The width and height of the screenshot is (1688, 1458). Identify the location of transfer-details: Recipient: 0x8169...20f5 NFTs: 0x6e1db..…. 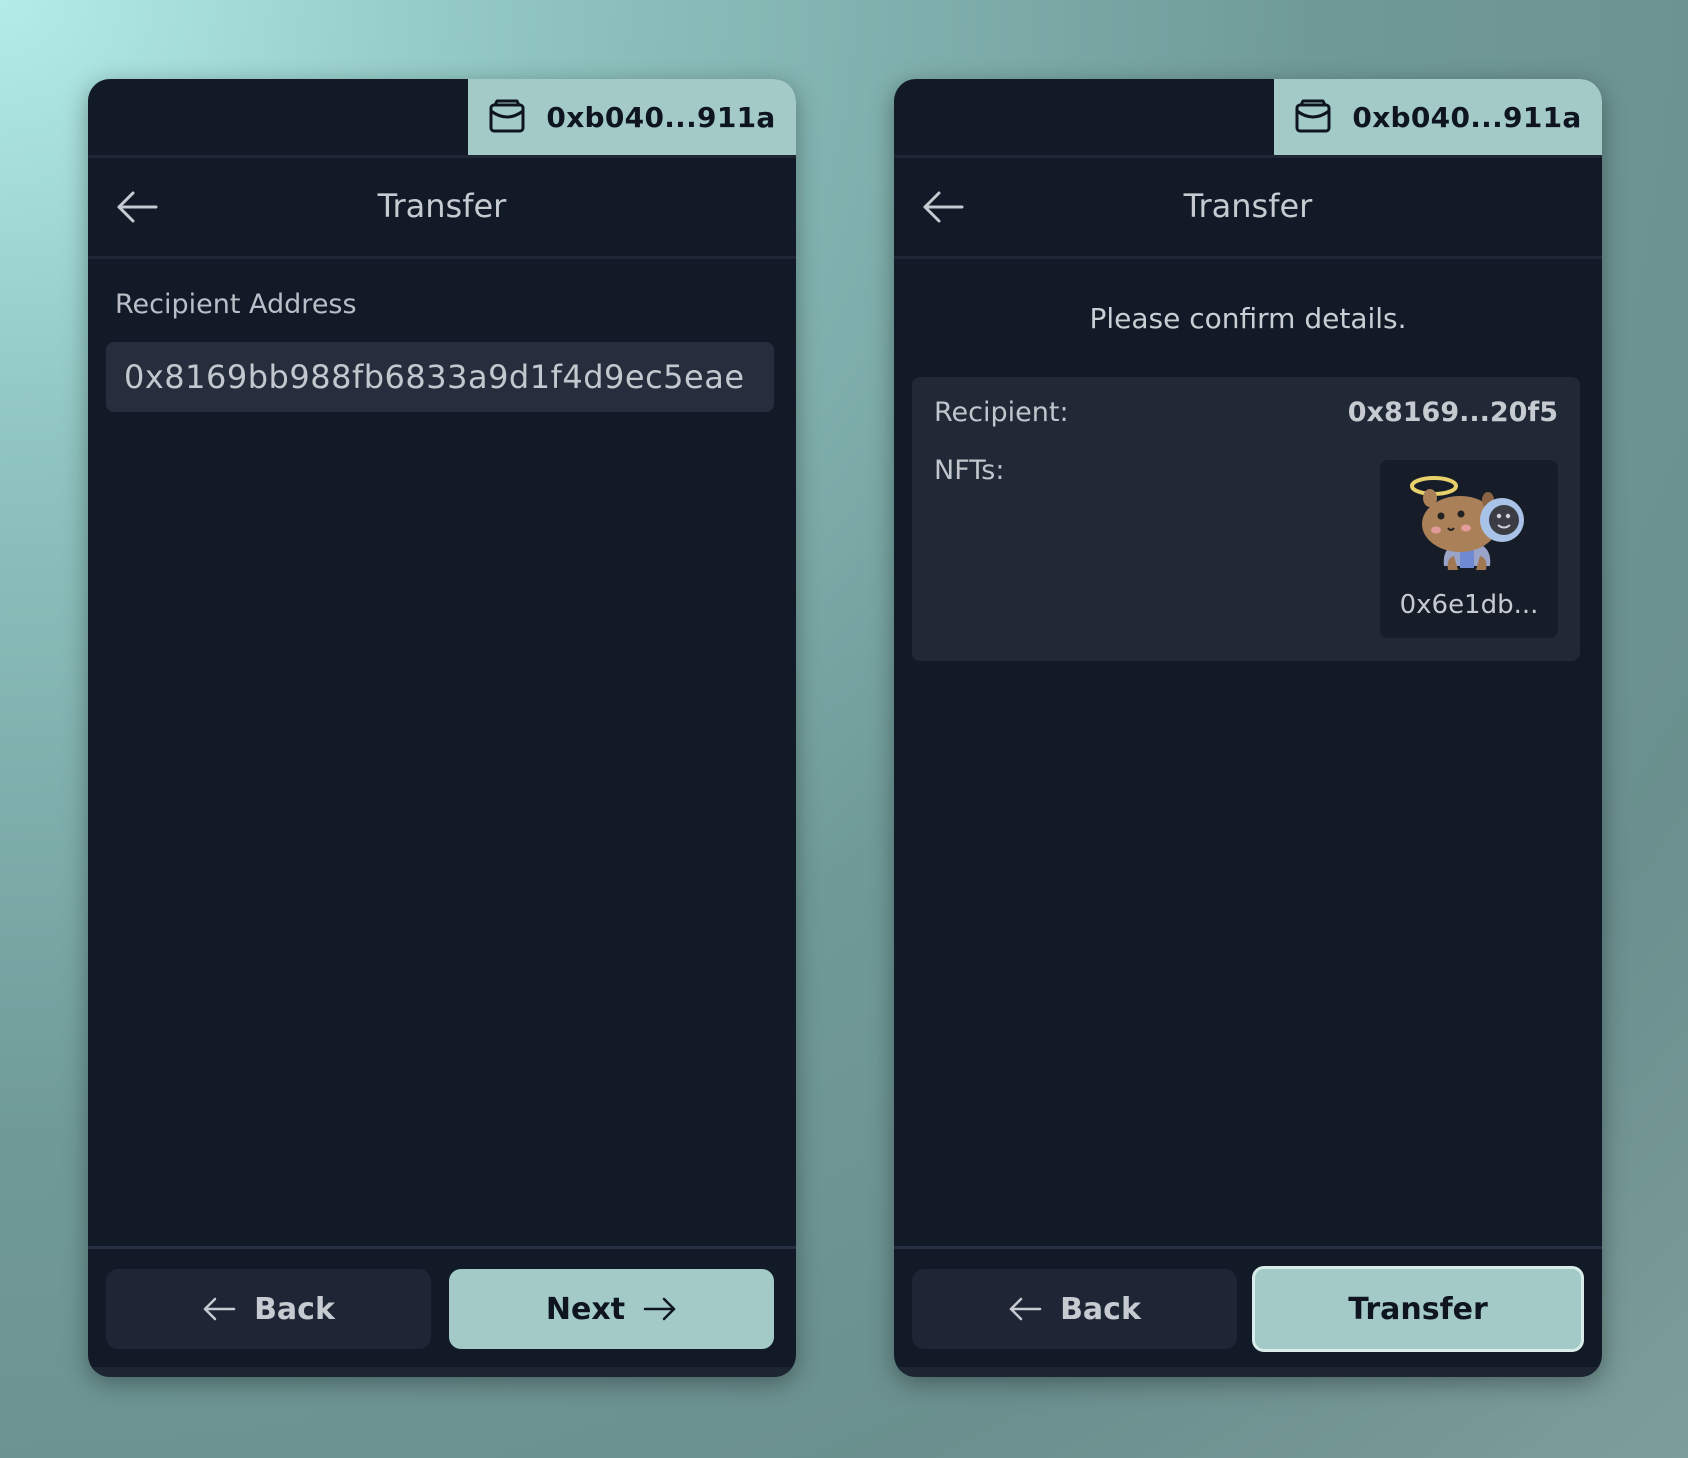
(1246, 519).